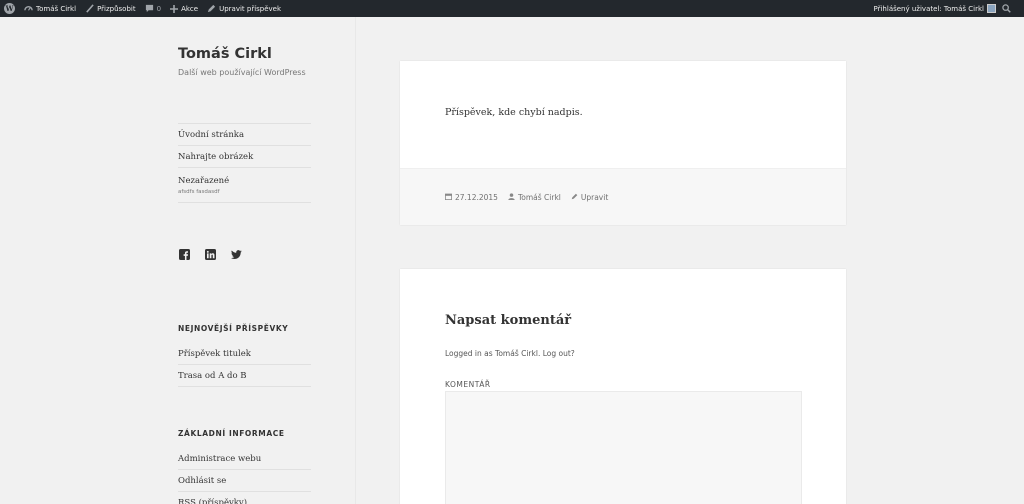  What do you see at coordinates (244, 481) in the screenshot?
I see `meta-item-logout: Odhlásit se` at bounding box center [244, 481].